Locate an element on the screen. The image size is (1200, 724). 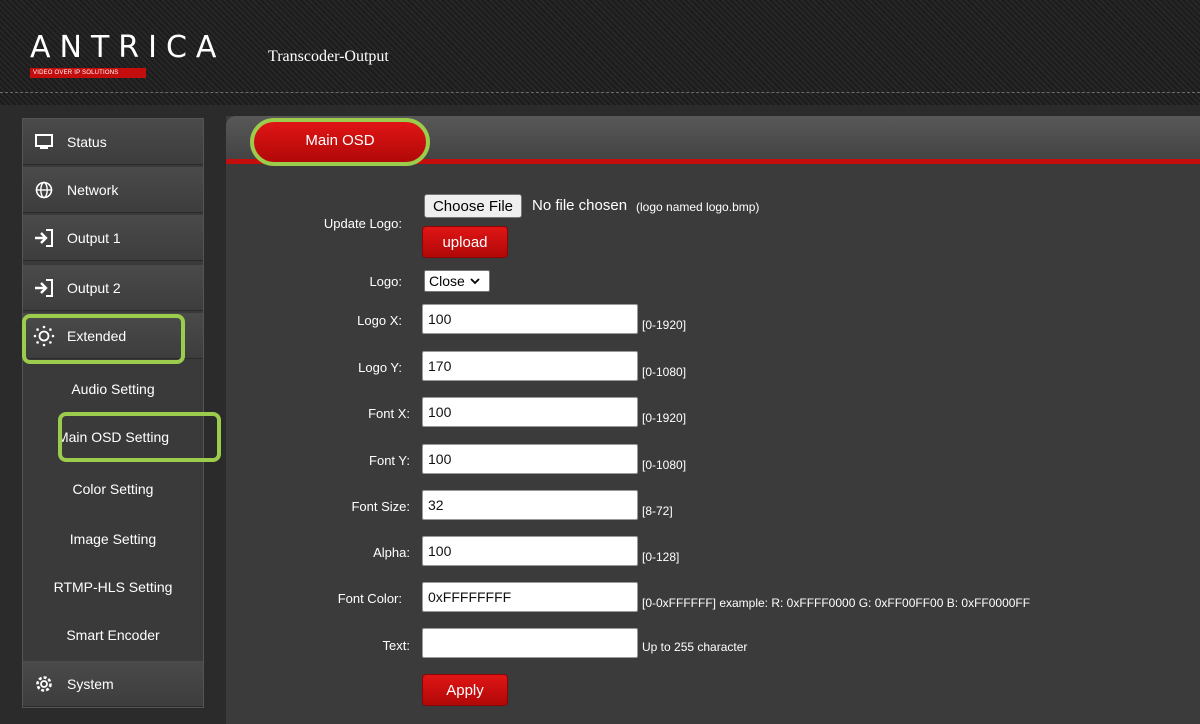
logo-y-label: Logo Y: is located at coordinates (380, 367).